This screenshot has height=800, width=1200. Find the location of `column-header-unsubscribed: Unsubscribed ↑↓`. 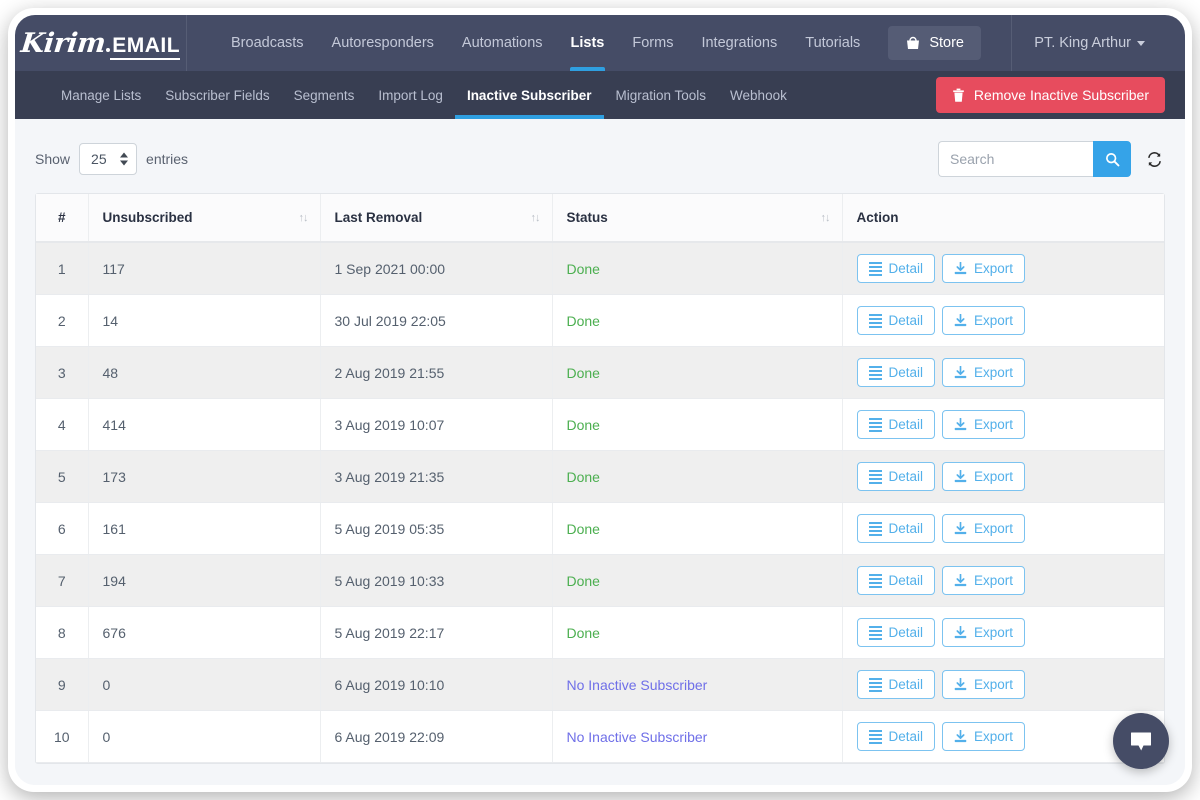

column-header-unsubscribed: Unsubscribed ↑↓ is located at coordinates (204, 218).